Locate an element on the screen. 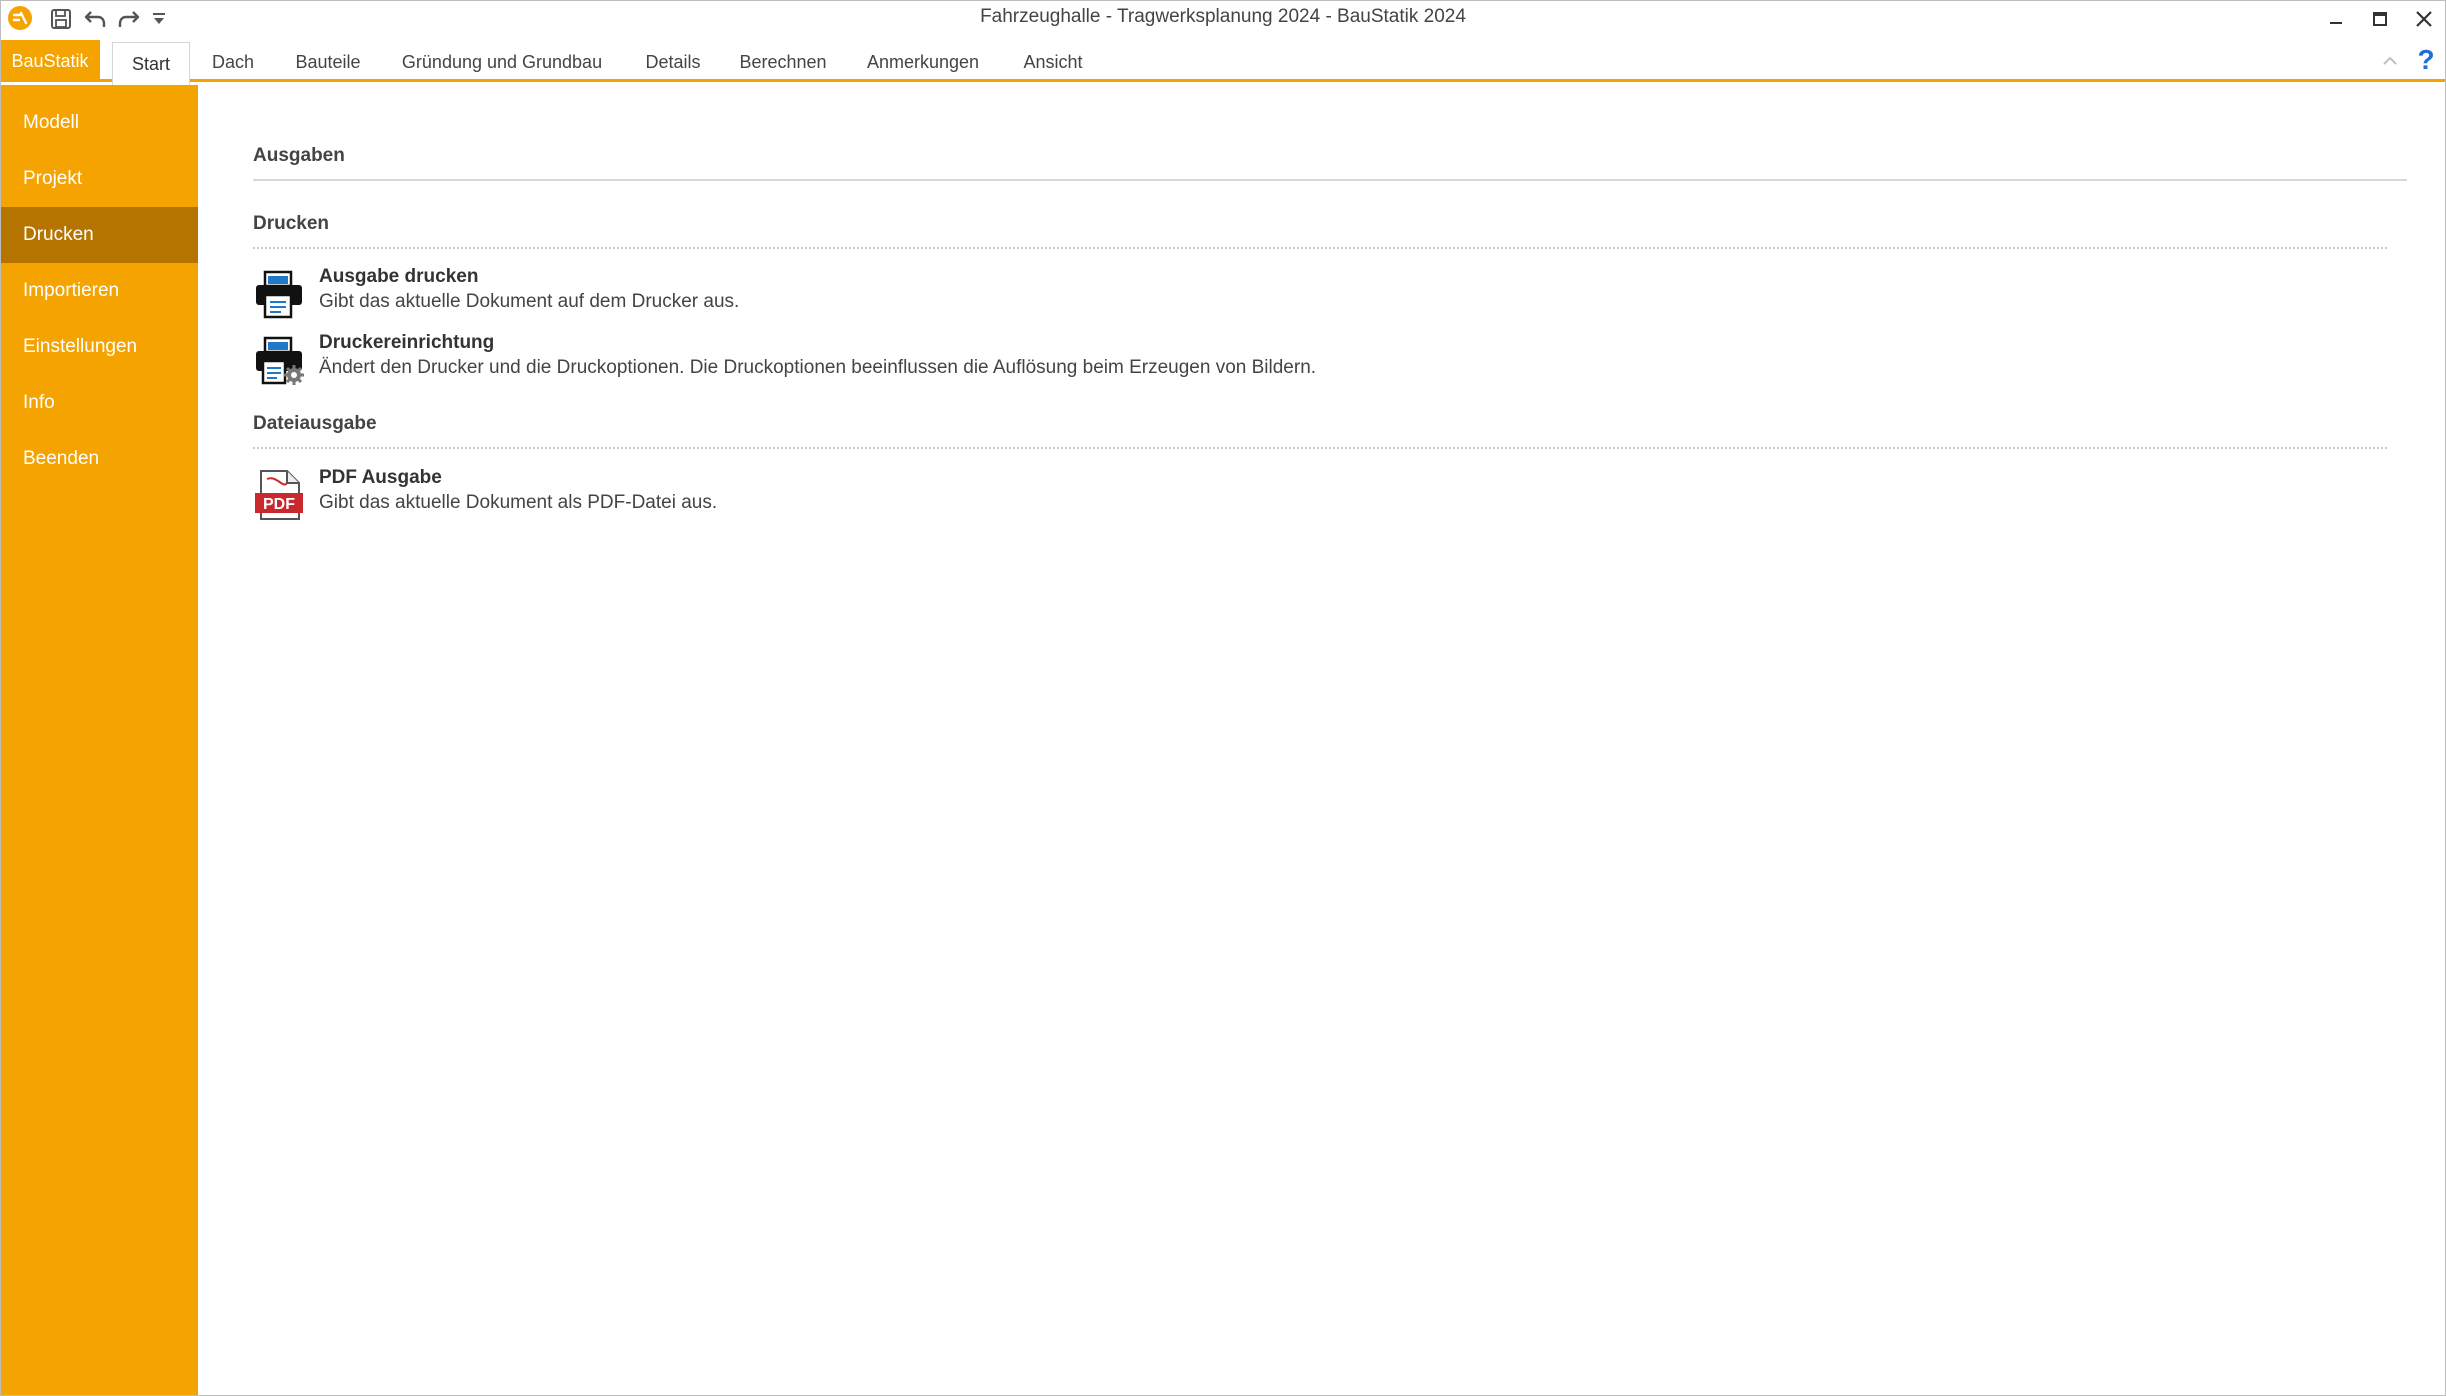  command-title: Druckereinrichtung is located at coordinates (407, 342).